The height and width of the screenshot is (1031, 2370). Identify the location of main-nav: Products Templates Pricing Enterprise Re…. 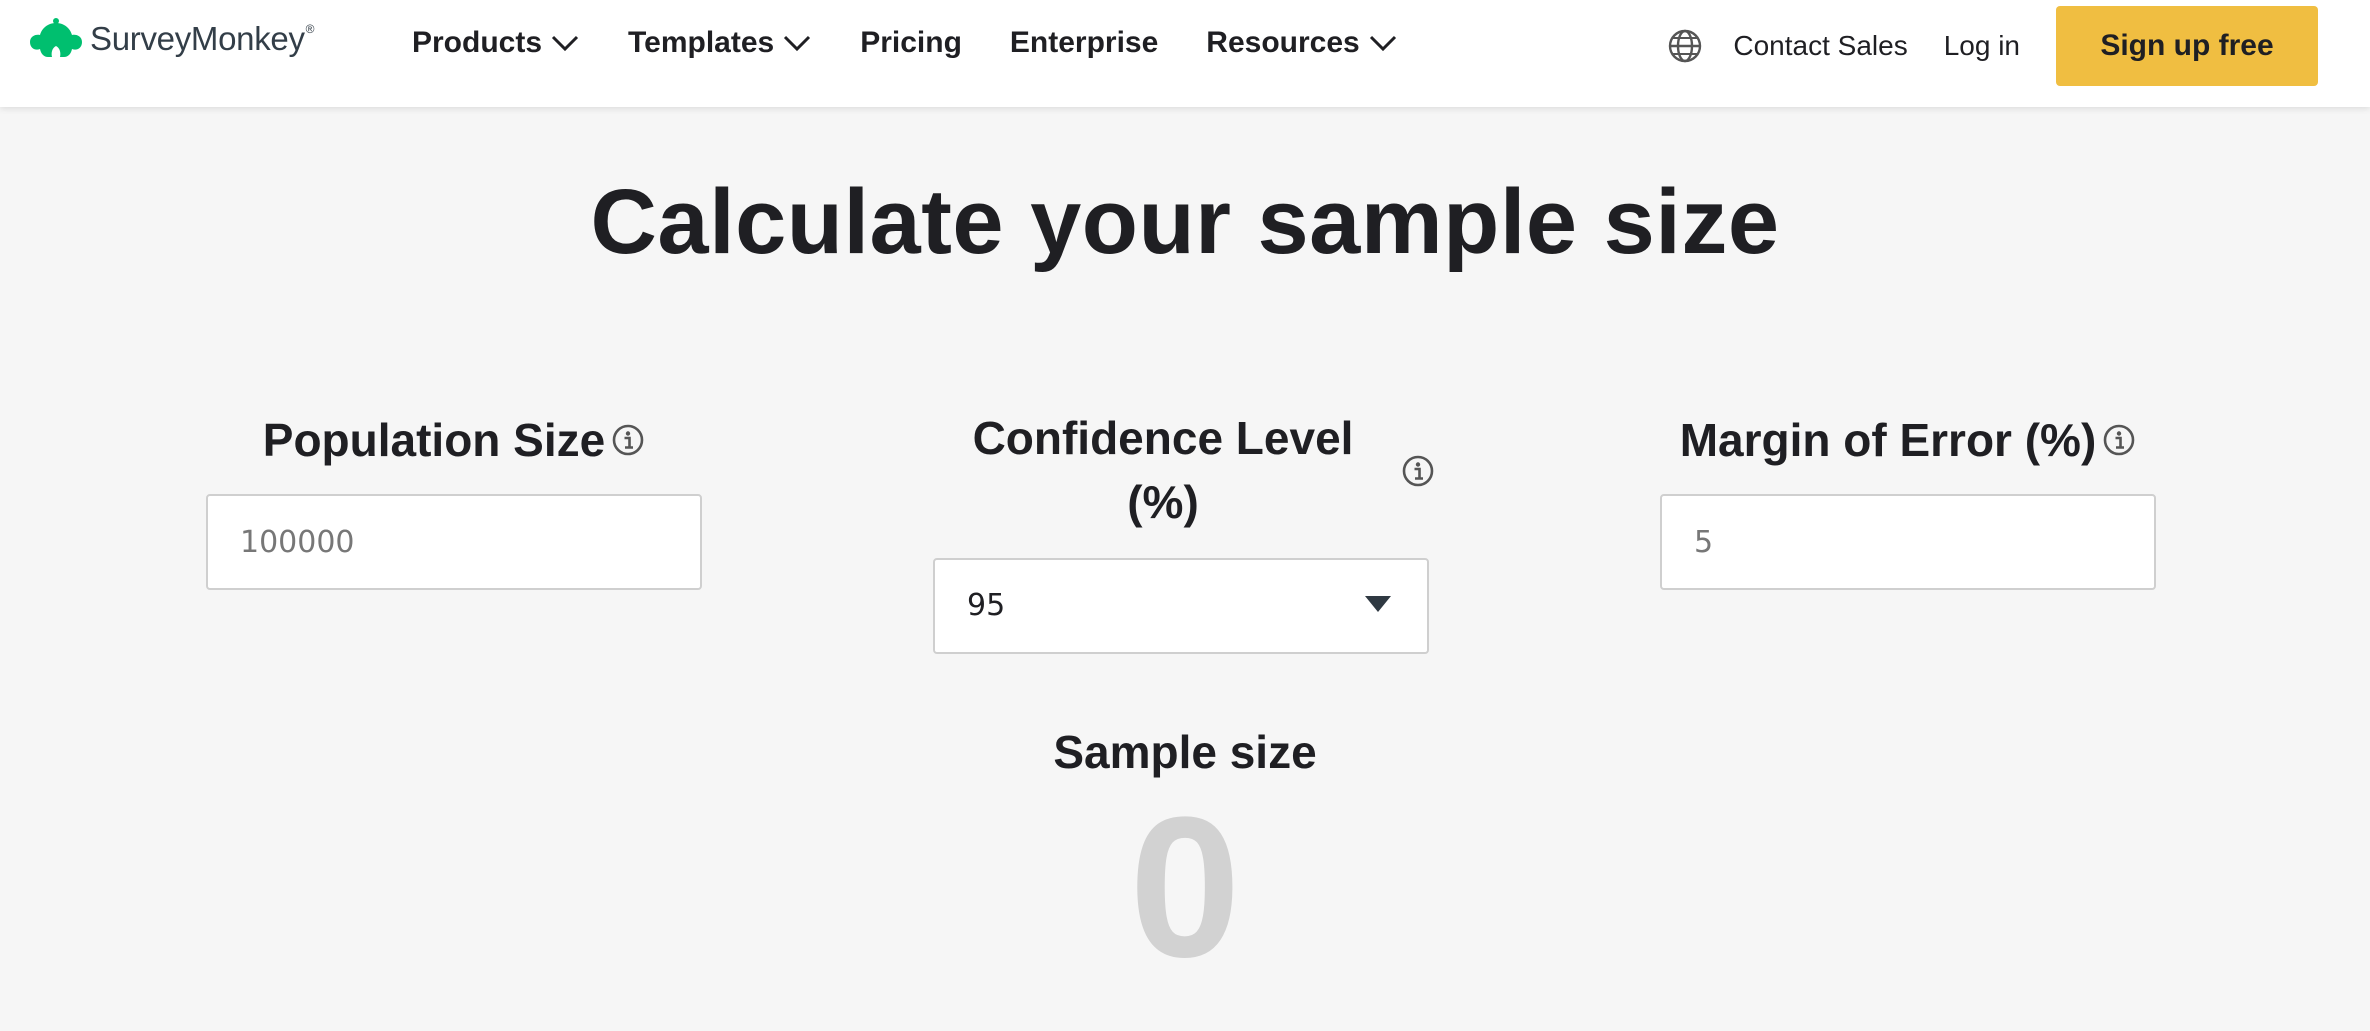
(929, 43).